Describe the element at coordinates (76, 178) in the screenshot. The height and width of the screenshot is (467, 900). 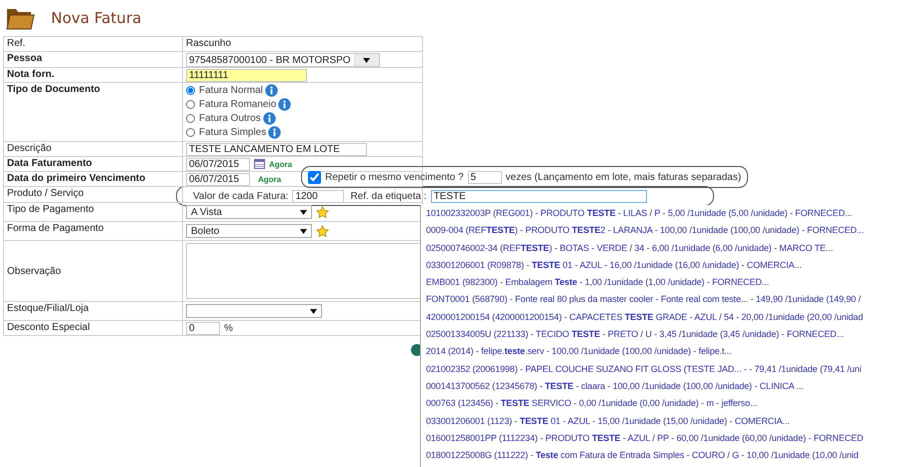
I see `field-label: Data do primeiro Vencimento` at that location.